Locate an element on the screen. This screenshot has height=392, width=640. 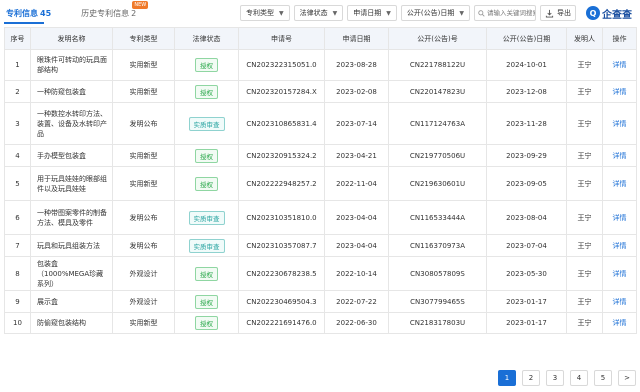
cell-app-date: 2023-04-21 is located at coordinates (356, 155).